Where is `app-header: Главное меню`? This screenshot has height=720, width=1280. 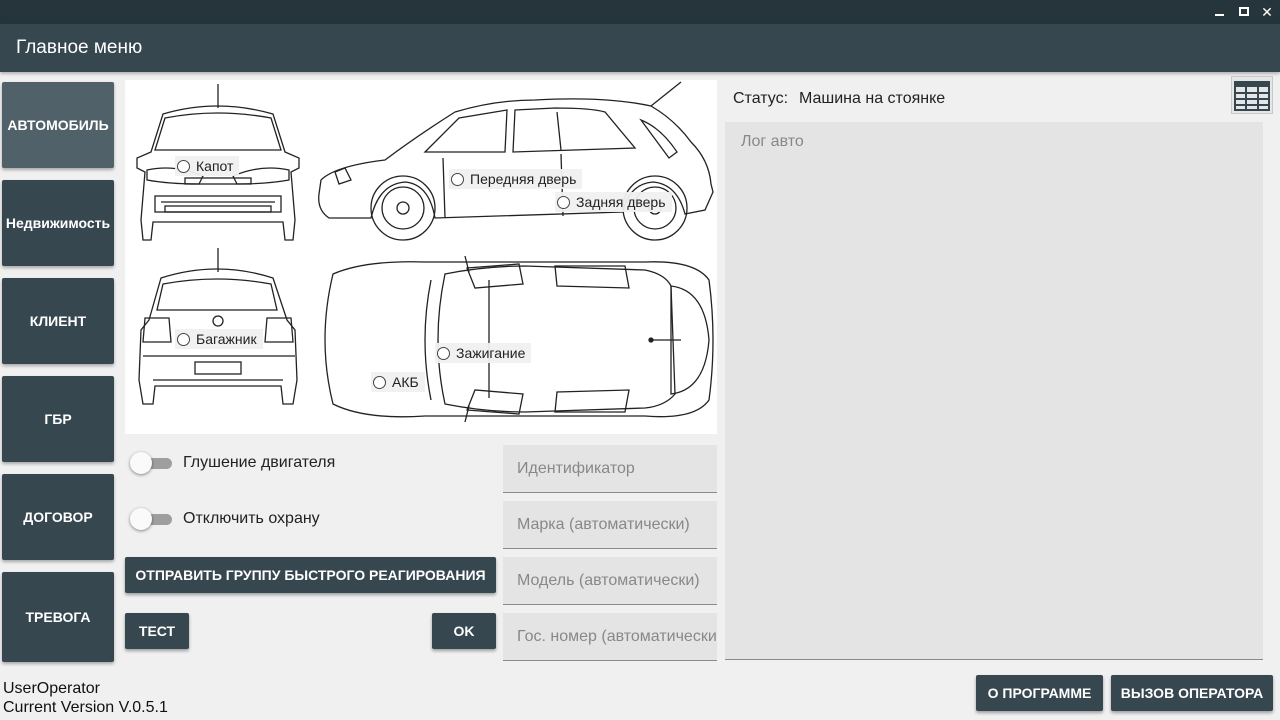 app-header: Главное меню is located at coordinates (640, 48).